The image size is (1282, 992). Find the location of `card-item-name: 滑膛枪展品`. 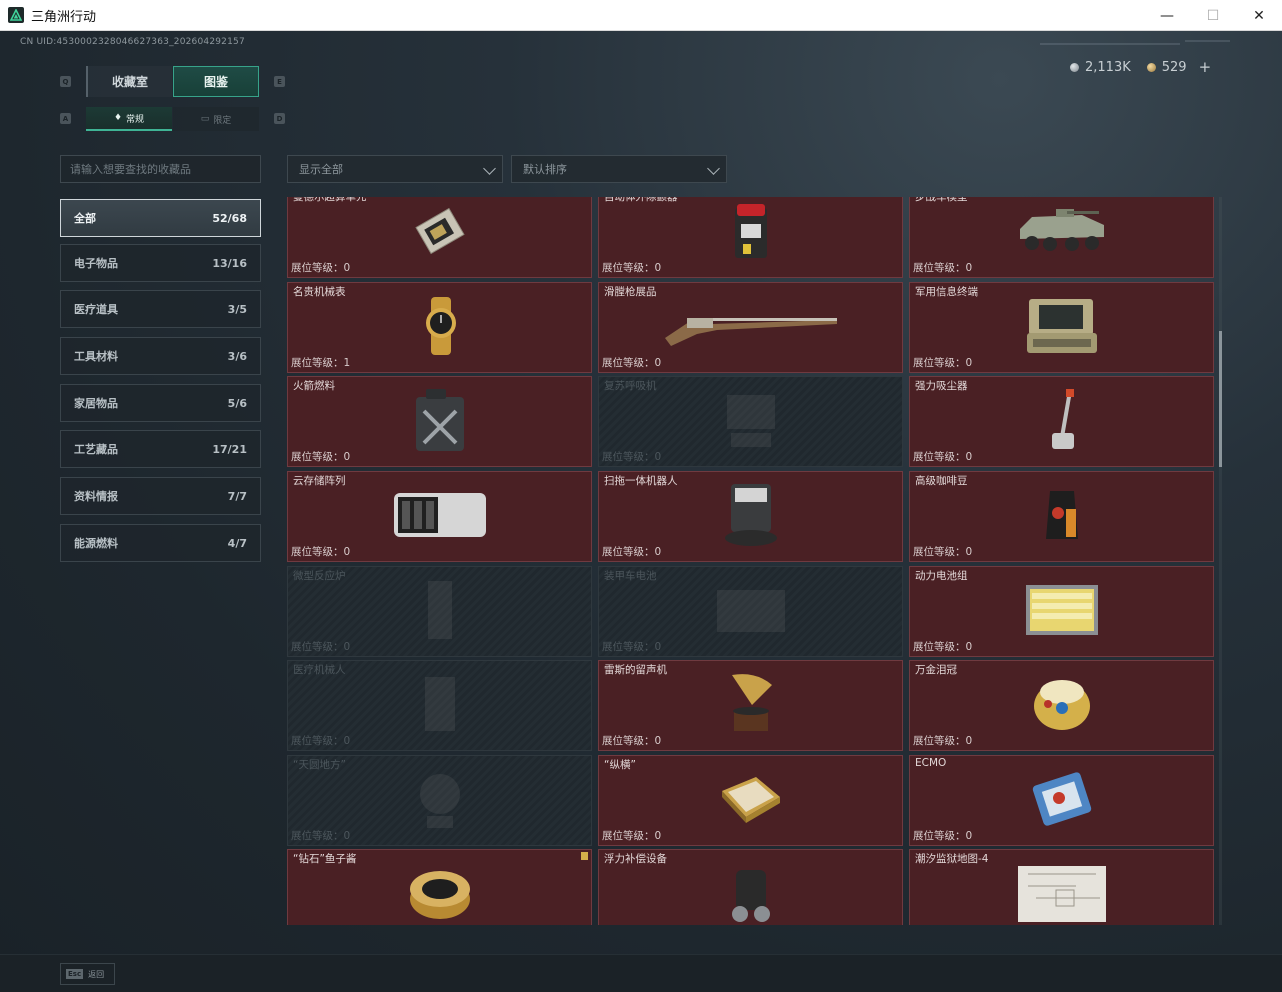

card-item-name: 滑膛枪展品 is located at coordinates (630, 292).